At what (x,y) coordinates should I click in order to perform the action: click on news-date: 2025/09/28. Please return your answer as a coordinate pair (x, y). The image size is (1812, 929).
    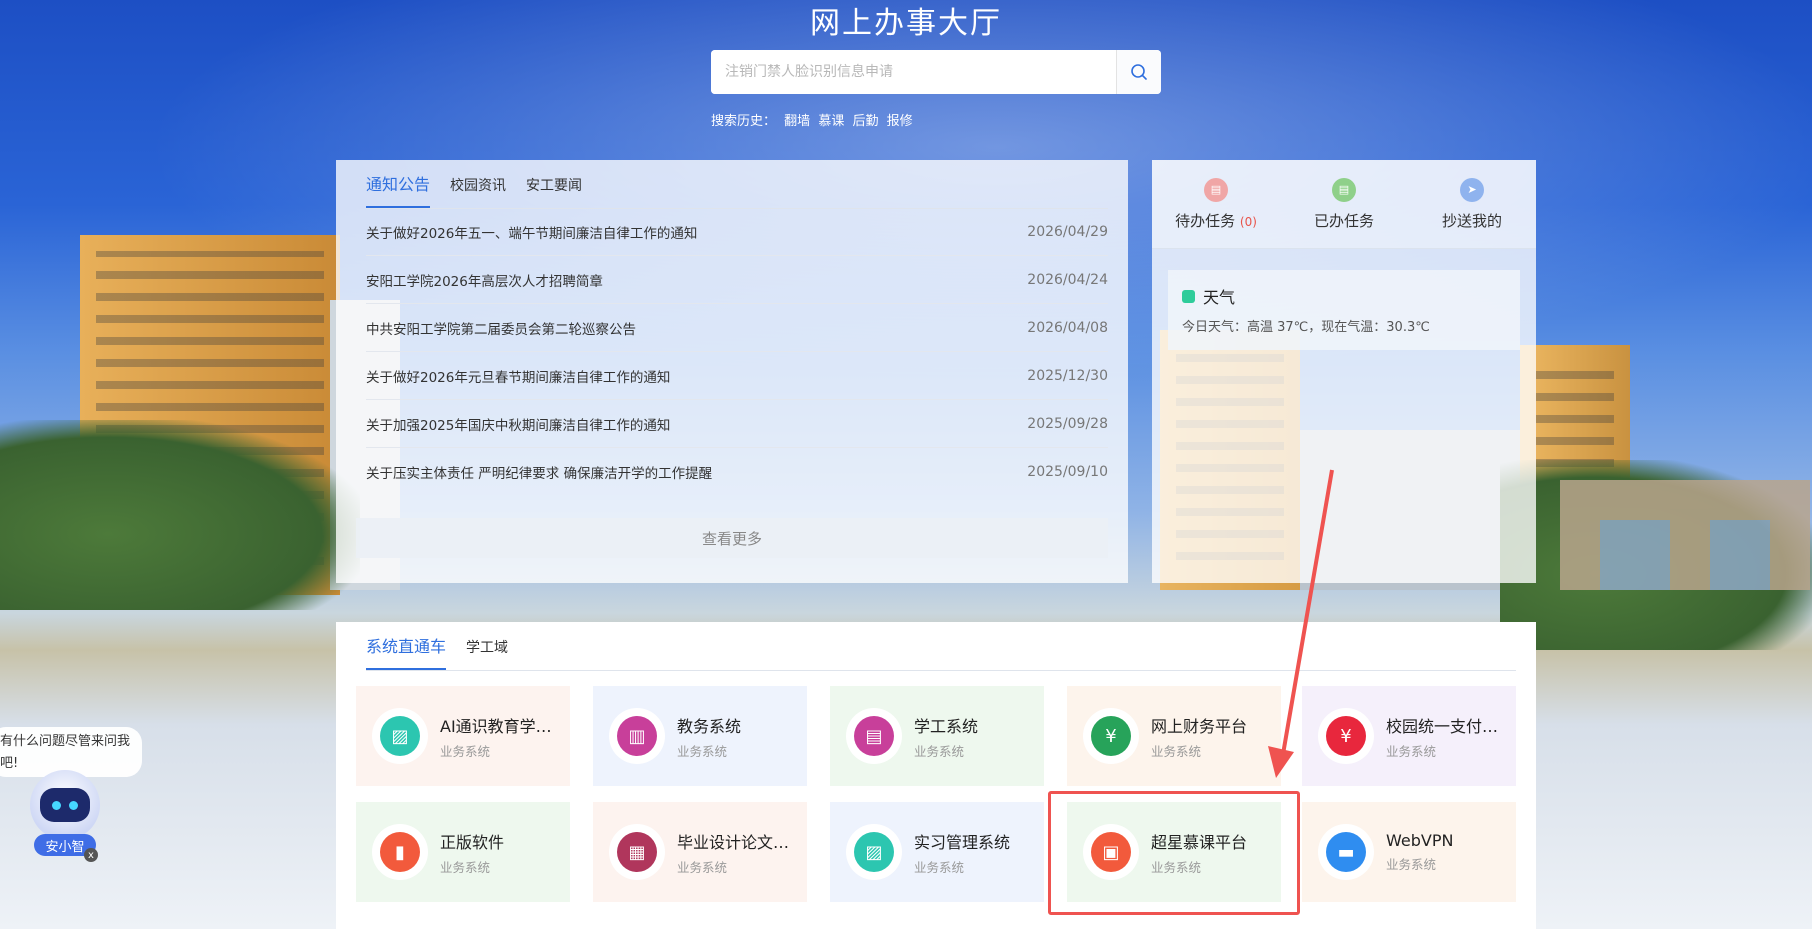
    Looking at the image, I should click on (1067, 423).